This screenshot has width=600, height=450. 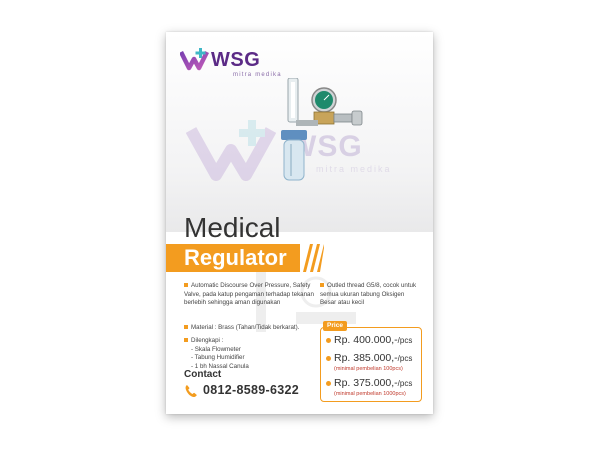 What do you see at coordinates (203, 374) in the screenshot?
I see `contact-title: Contact` at bounding box center [203, 374].